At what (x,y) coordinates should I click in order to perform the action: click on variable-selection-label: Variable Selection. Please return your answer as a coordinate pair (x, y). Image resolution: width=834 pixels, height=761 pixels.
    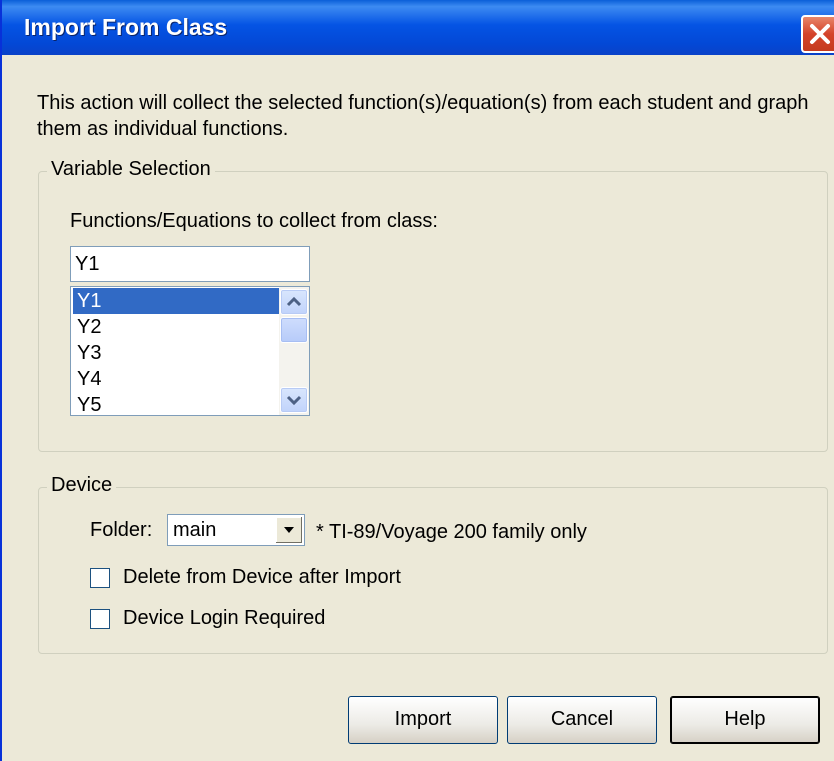
    Looking at the image, I should click on (131, 169).